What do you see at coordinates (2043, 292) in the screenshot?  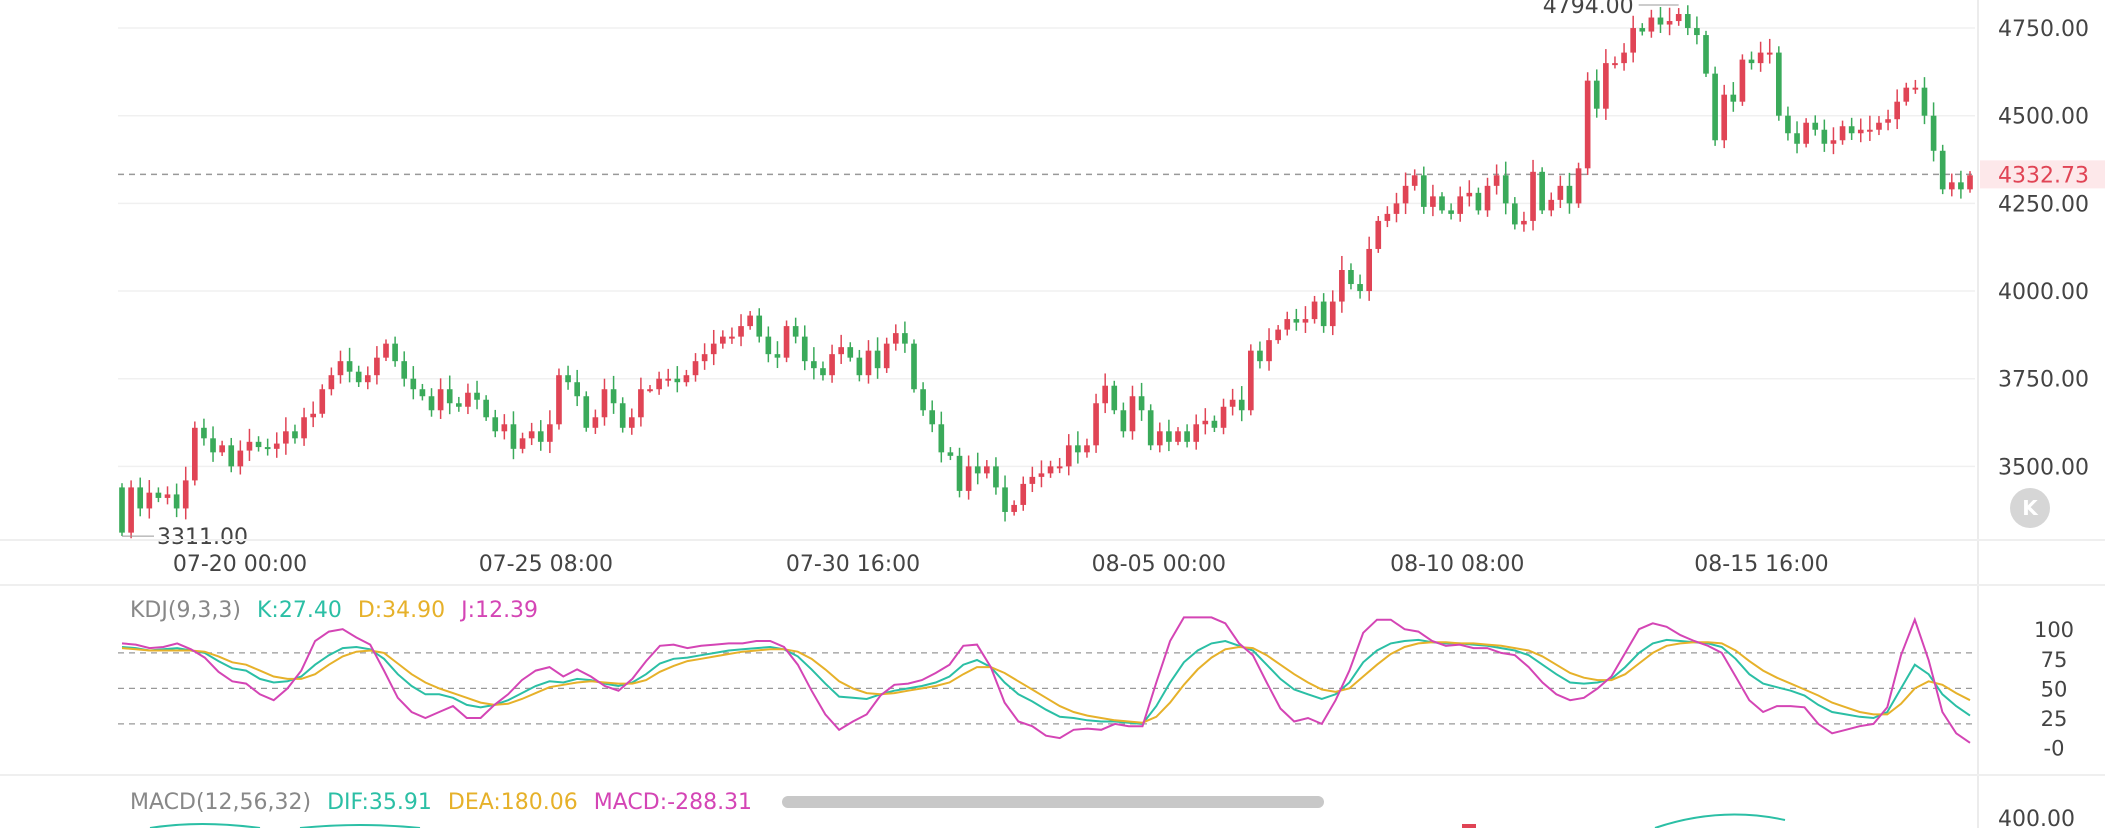 I see `price-tick-label: 4000.00` at bounding box center [2043, 292].